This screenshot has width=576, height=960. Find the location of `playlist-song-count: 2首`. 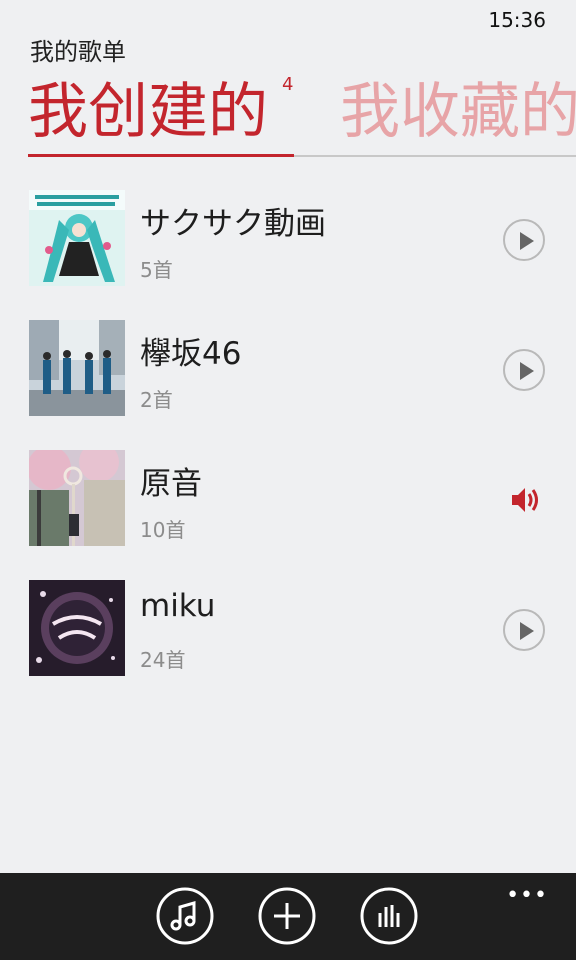

playlist-song-count: 2首 is located at coordinates (156, 400).